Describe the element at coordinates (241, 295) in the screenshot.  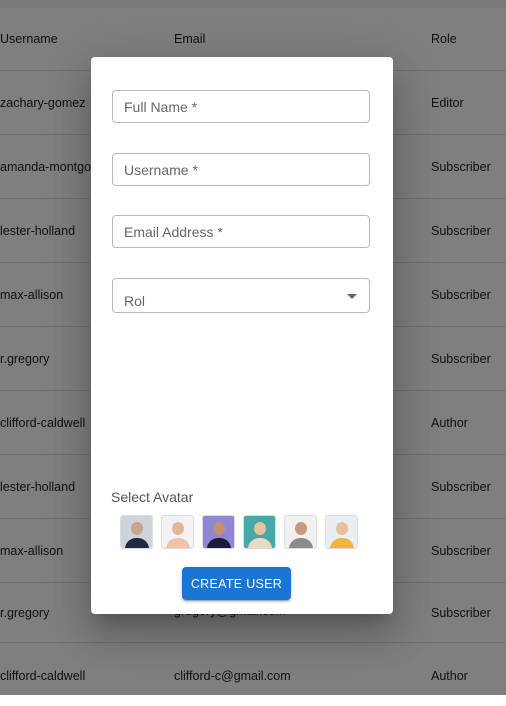
I see `role-select: Rol` at that location.